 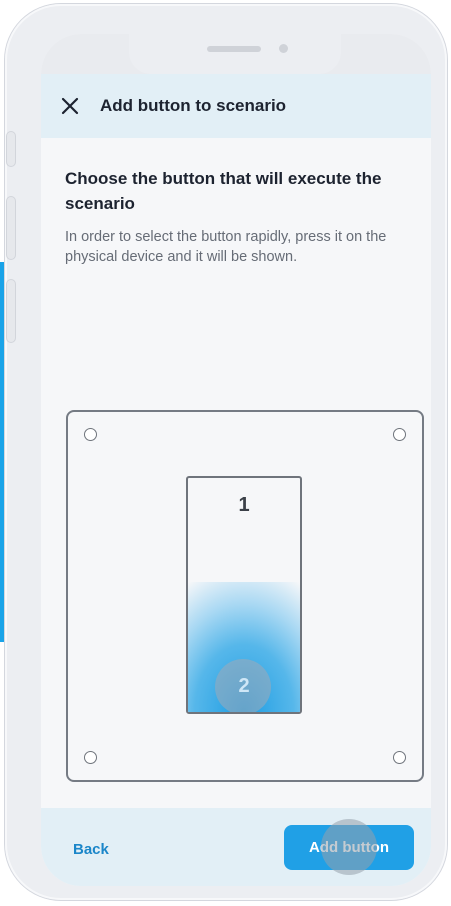 I want to click on screw-bottom-left, so click(x=90, y=757).